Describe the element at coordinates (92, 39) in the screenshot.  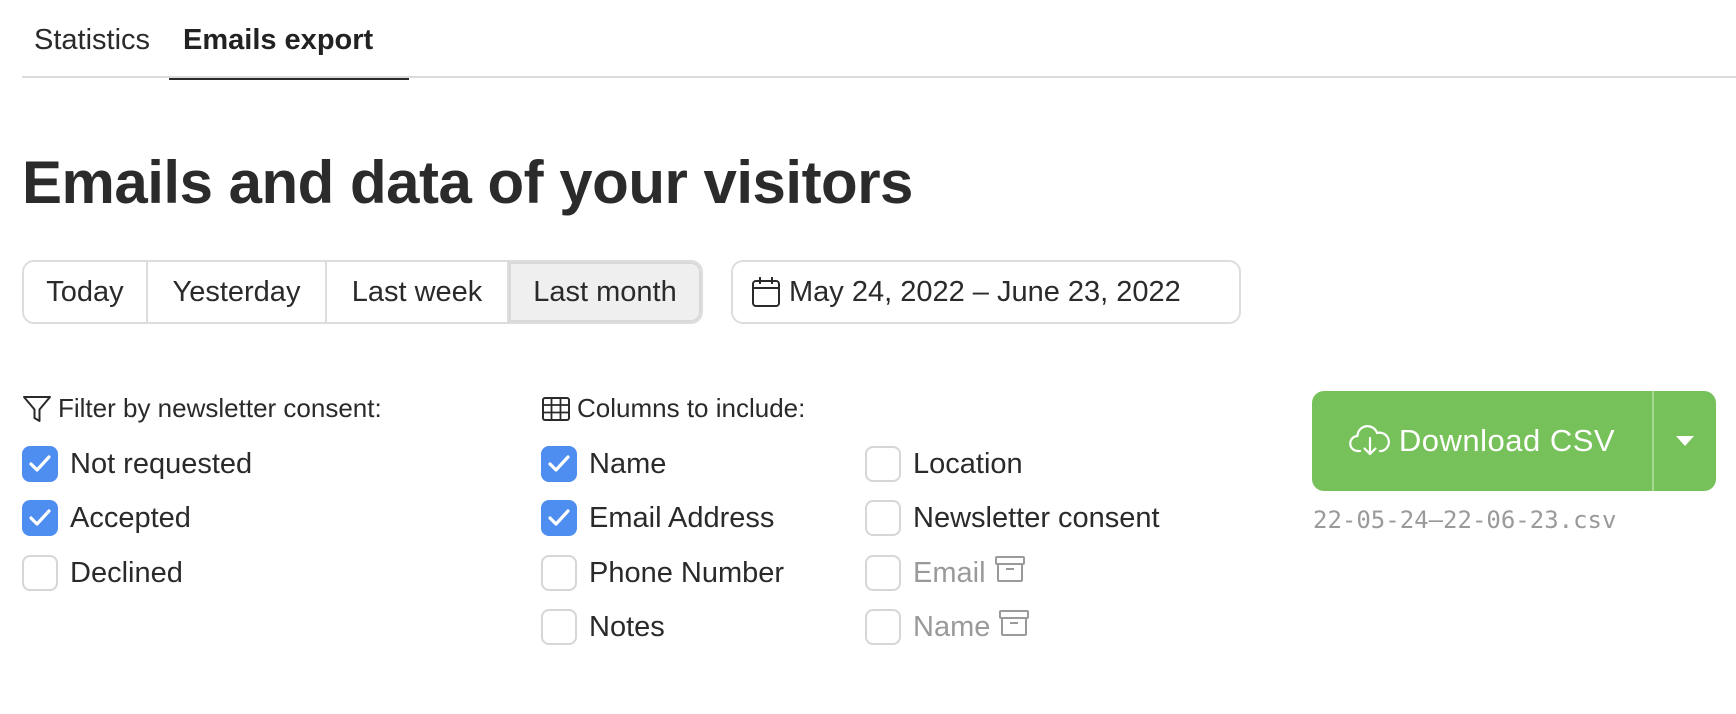
I see `tab-statistics: Statistics` at that location.